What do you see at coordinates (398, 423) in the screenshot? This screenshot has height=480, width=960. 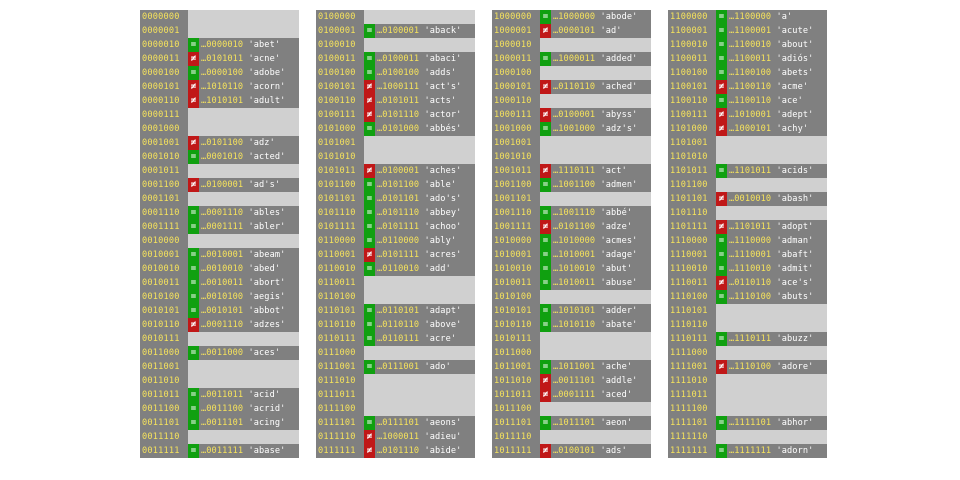 I see `hash-suffix: …0111101` at bounding box center [398, 423].